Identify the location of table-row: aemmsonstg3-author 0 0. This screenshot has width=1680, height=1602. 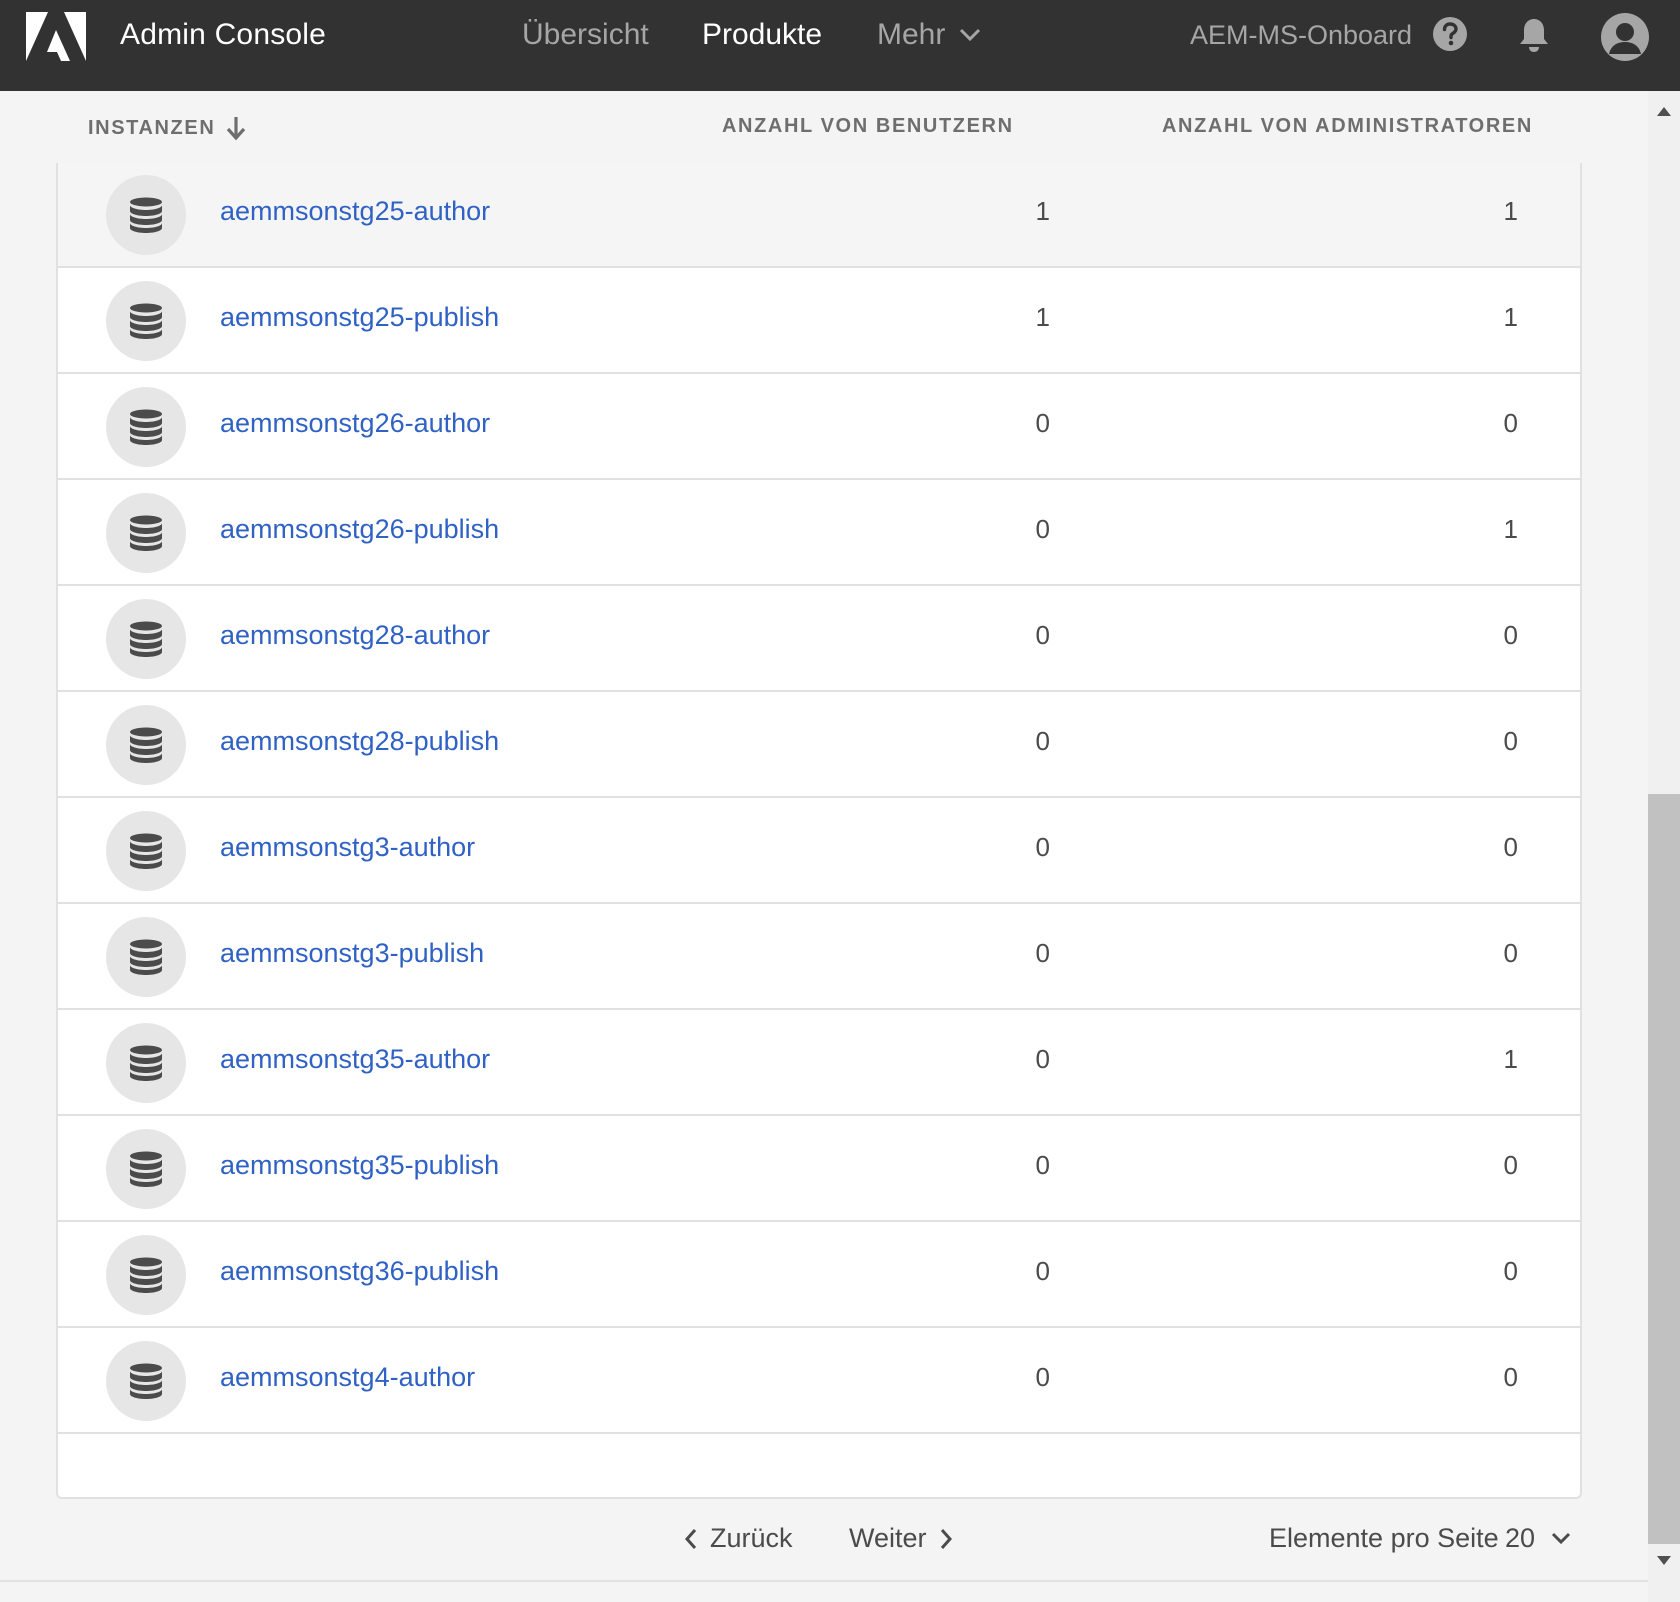
(819, 851).